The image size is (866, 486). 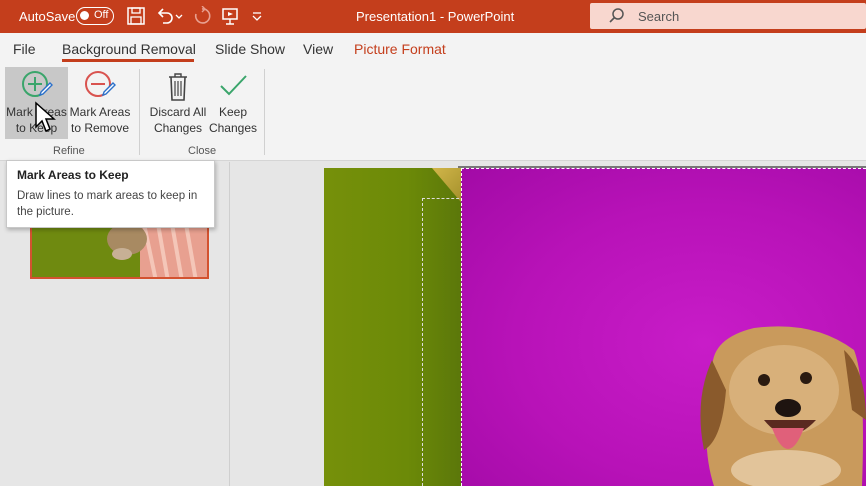 I want to click on keep-line2: Changes, so click(x=233, y=128).